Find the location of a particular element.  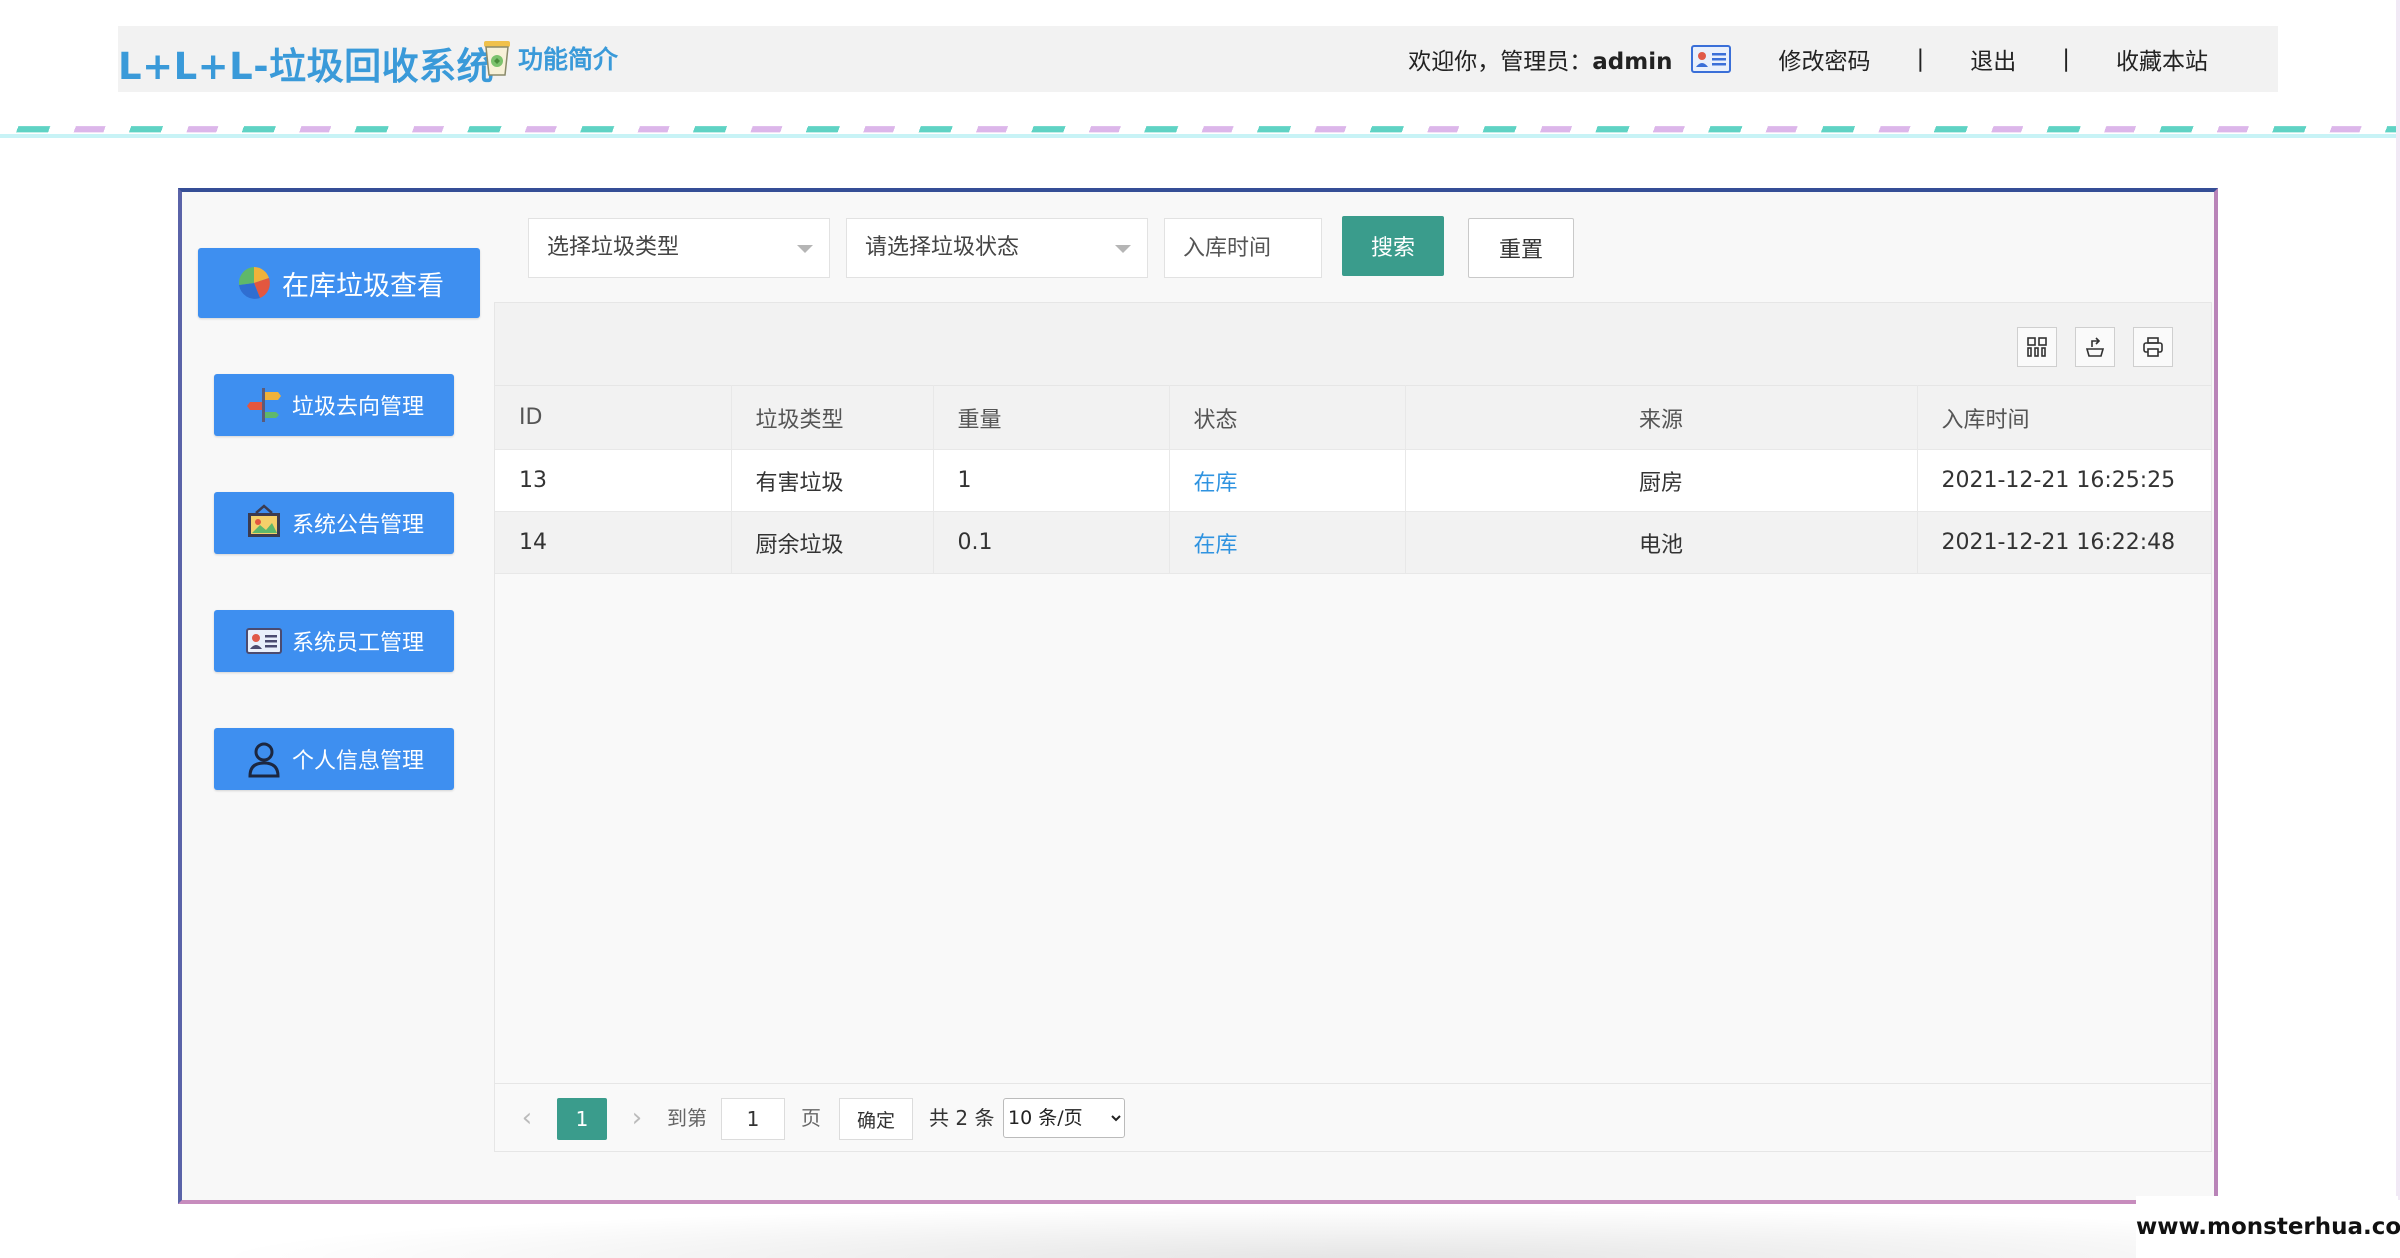

waste-type-select: 选择垃圾类型 is located at coordinates (679, 248).